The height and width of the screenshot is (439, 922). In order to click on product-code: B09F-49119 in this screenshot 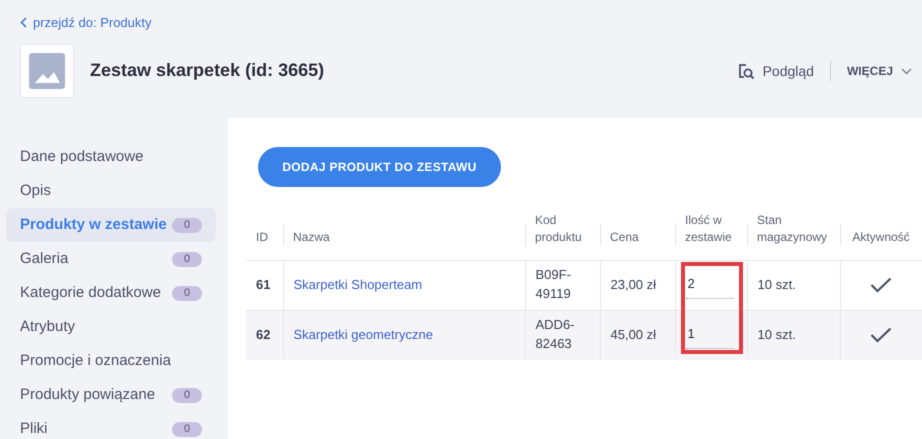, I will do `click(553, 284)`.